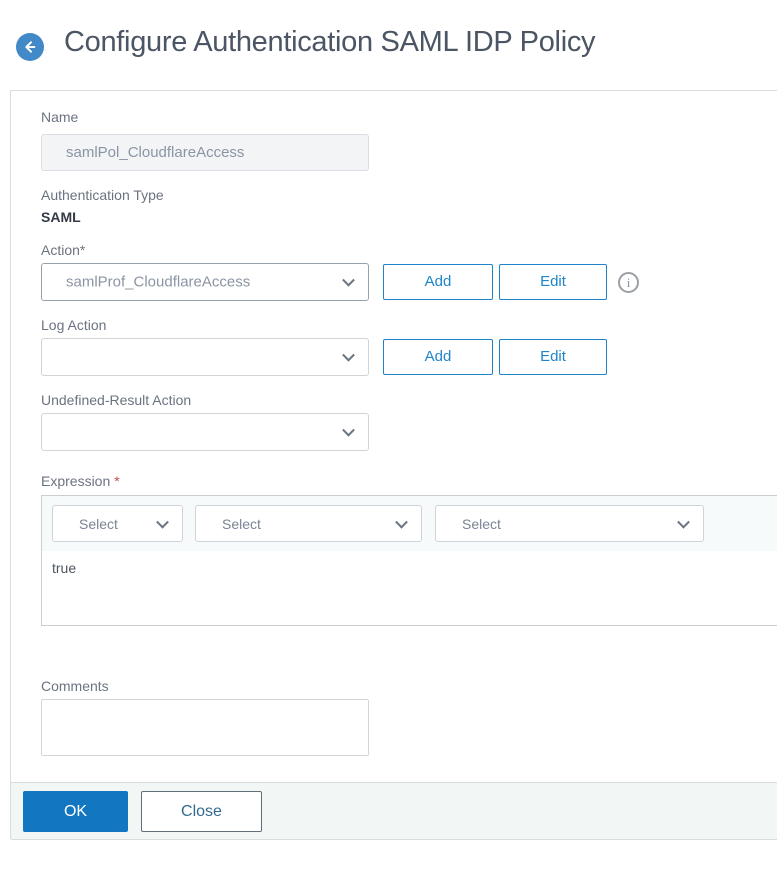 This screenshot has height=877, width=777. I want to click on expression-select-2-value: Select, so click(241, 523).